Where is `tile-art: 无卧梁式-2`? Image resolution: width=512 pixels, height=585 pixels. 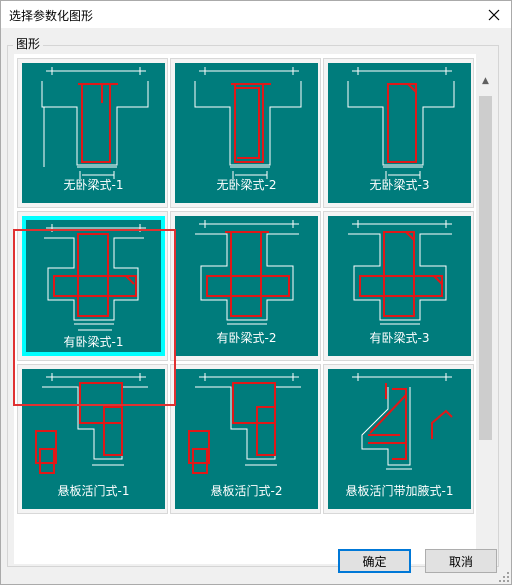
tile-art: 无卧梁式-2 is located at coordinates (246, 133).